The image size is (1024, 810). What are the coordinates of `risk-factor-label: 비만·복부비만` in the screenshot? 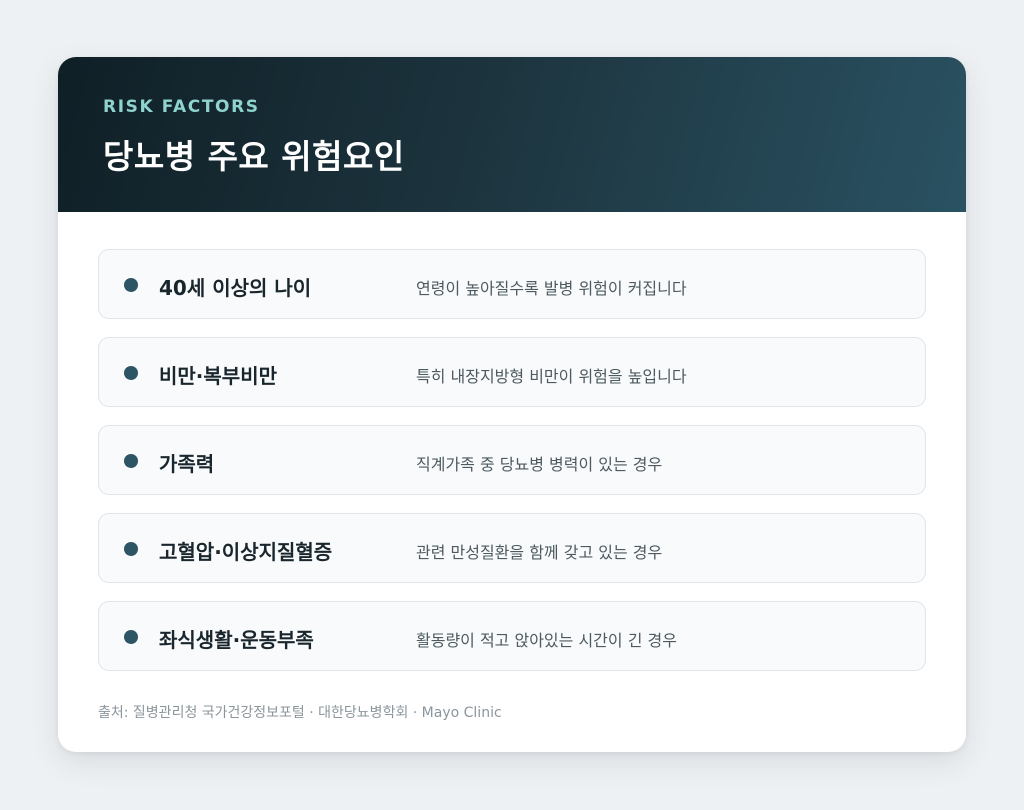 It's located at (218, 376).